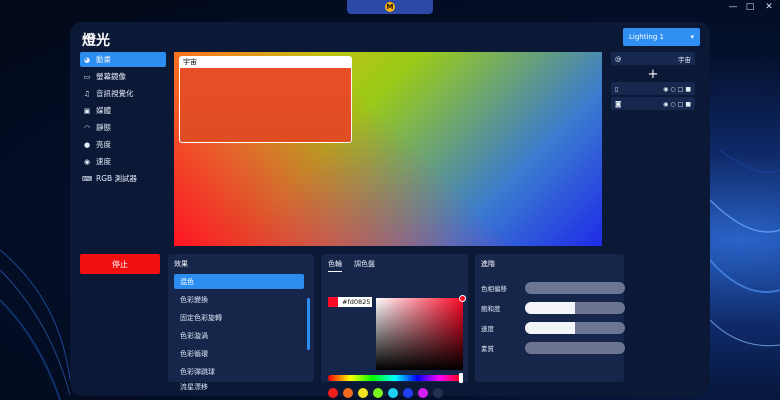 Image resolution: width=780 pixels, height=400 pixels. I want to click on color-picker-panel: 色輪 調色盤 #fd0825, so click(394, 326).